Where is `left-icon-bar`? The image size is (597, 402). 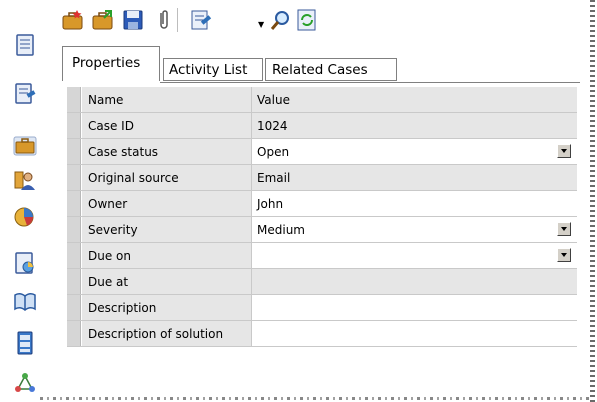
left-icon-bar is located at coordinates (23, 201).